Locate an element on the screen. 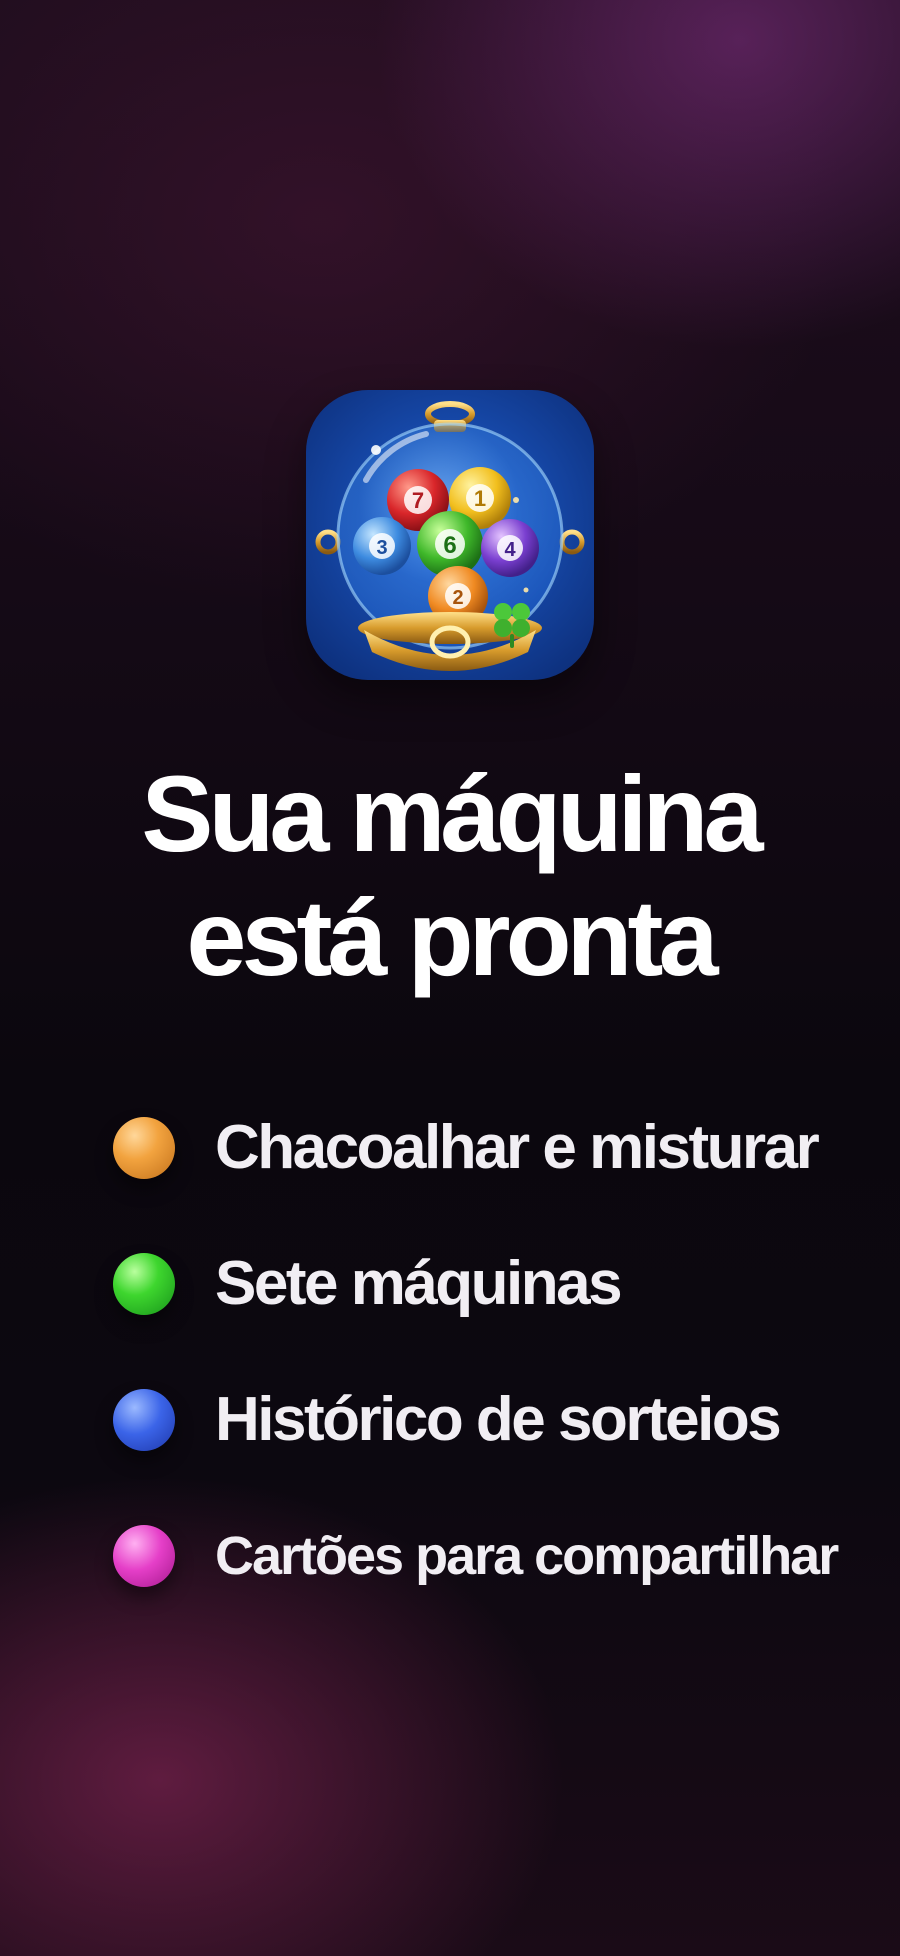 This screenshot has width=900, height=1956. list-item: Chacoalhar e misturar is located at coordinates (450, 1148).